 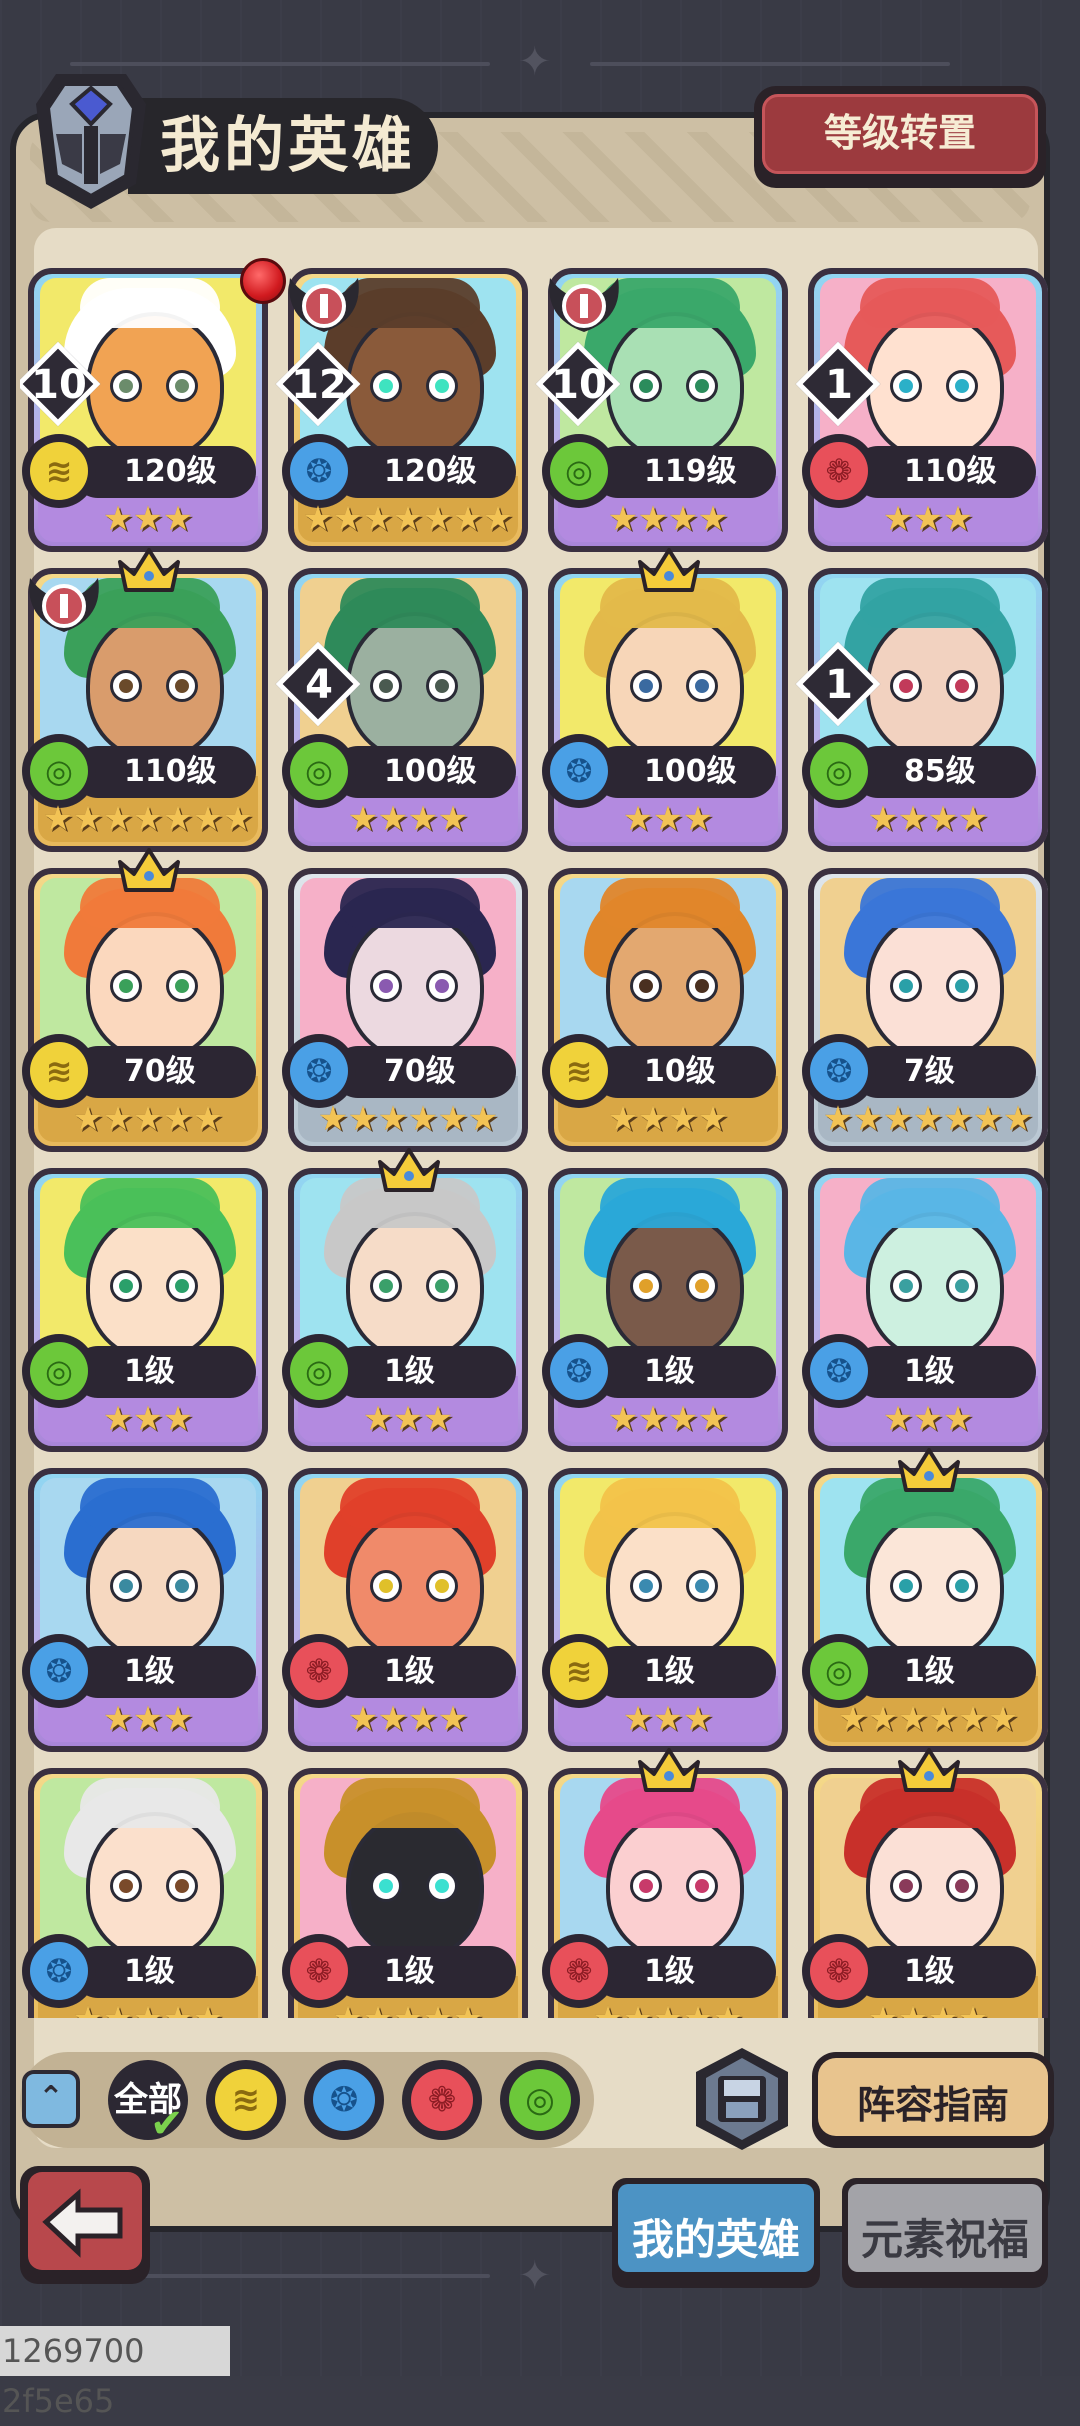 What do you see at coordinates (145, 1000) in the screenshot?
I see `hero-card: 70级 ≋ ★★★★★` at bounding box center [145, 1000].